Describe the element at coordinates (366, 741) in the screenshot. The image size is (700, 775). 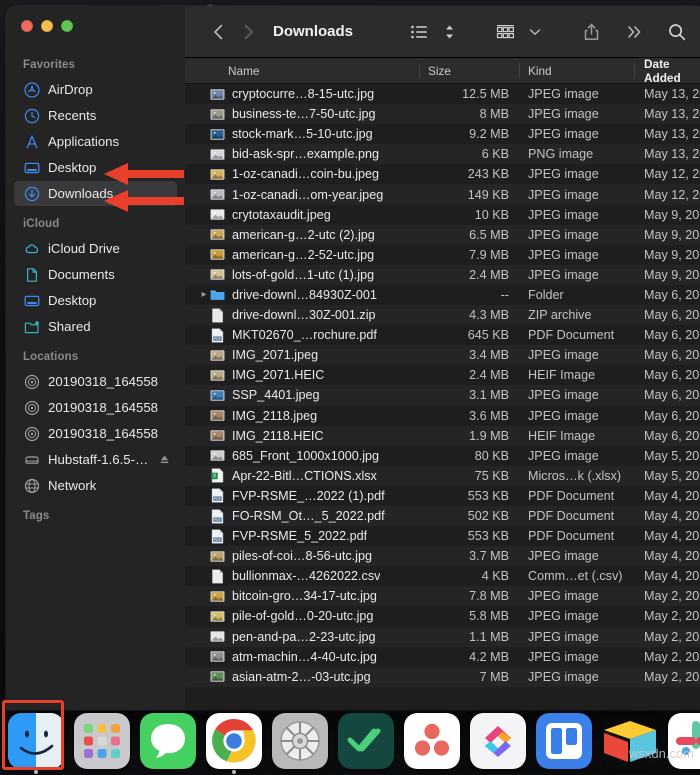
I see `dock-item-wrike` at that location.